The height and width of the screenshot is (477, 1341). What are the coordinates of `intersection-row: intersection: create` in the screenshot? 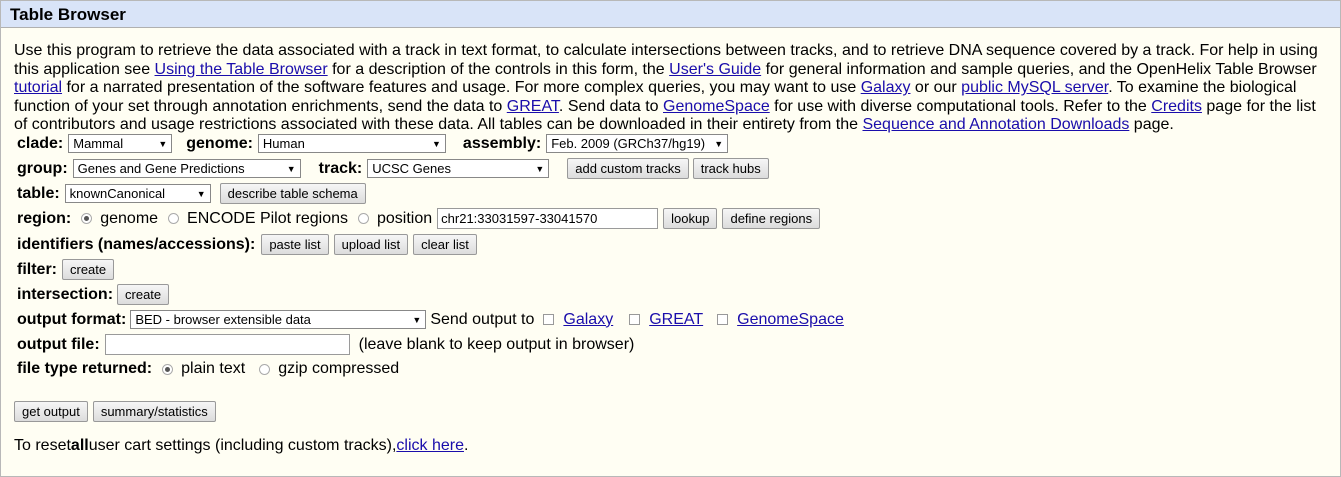 It's located at (93, 294).